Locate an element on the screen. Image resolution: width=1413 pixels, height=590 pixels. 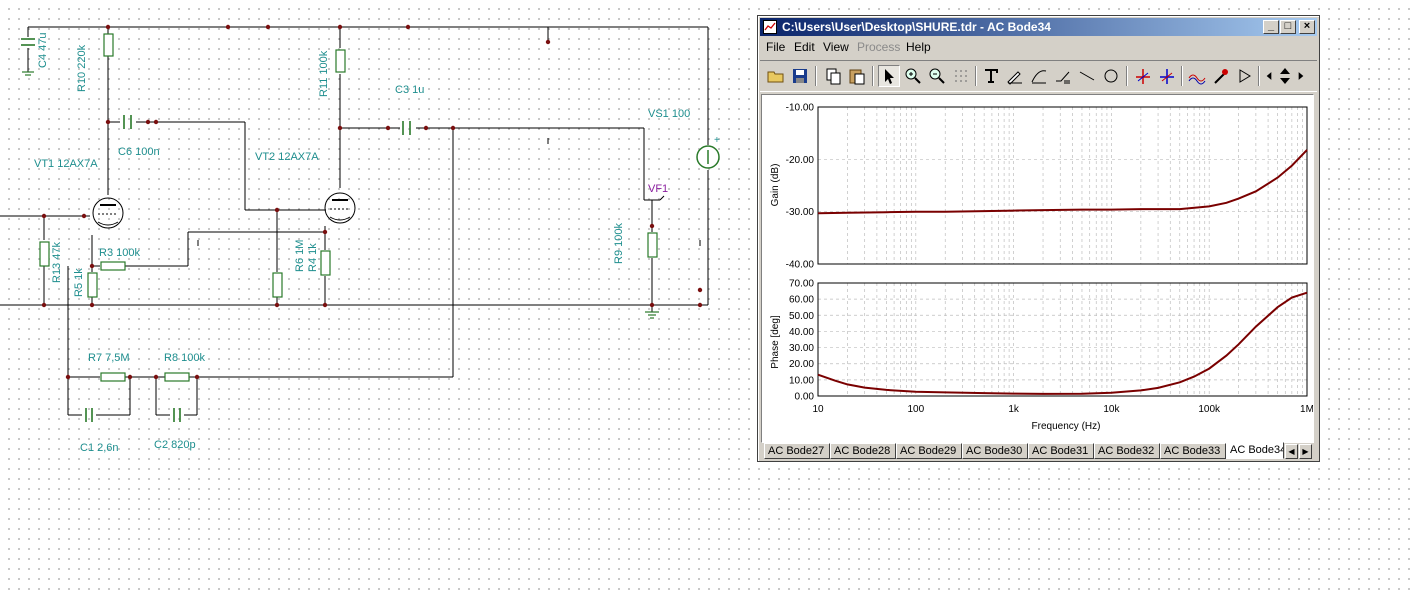
c2-capacitor is located at coordinates (177, 415).